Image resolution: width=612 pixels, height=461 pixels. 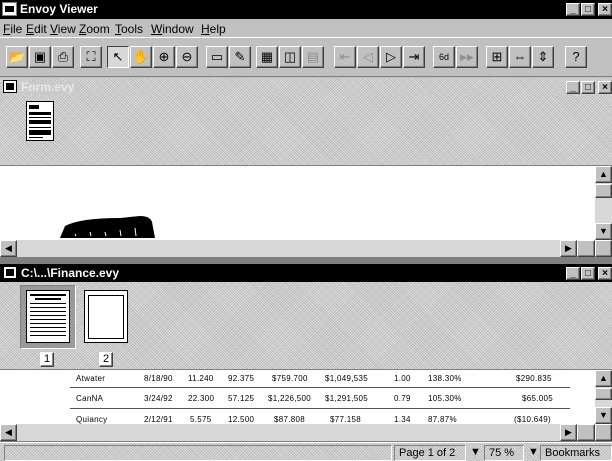 I want to click on app-title-bar: Envoy Viewer _ □ ×, so click(x=306, y=9).